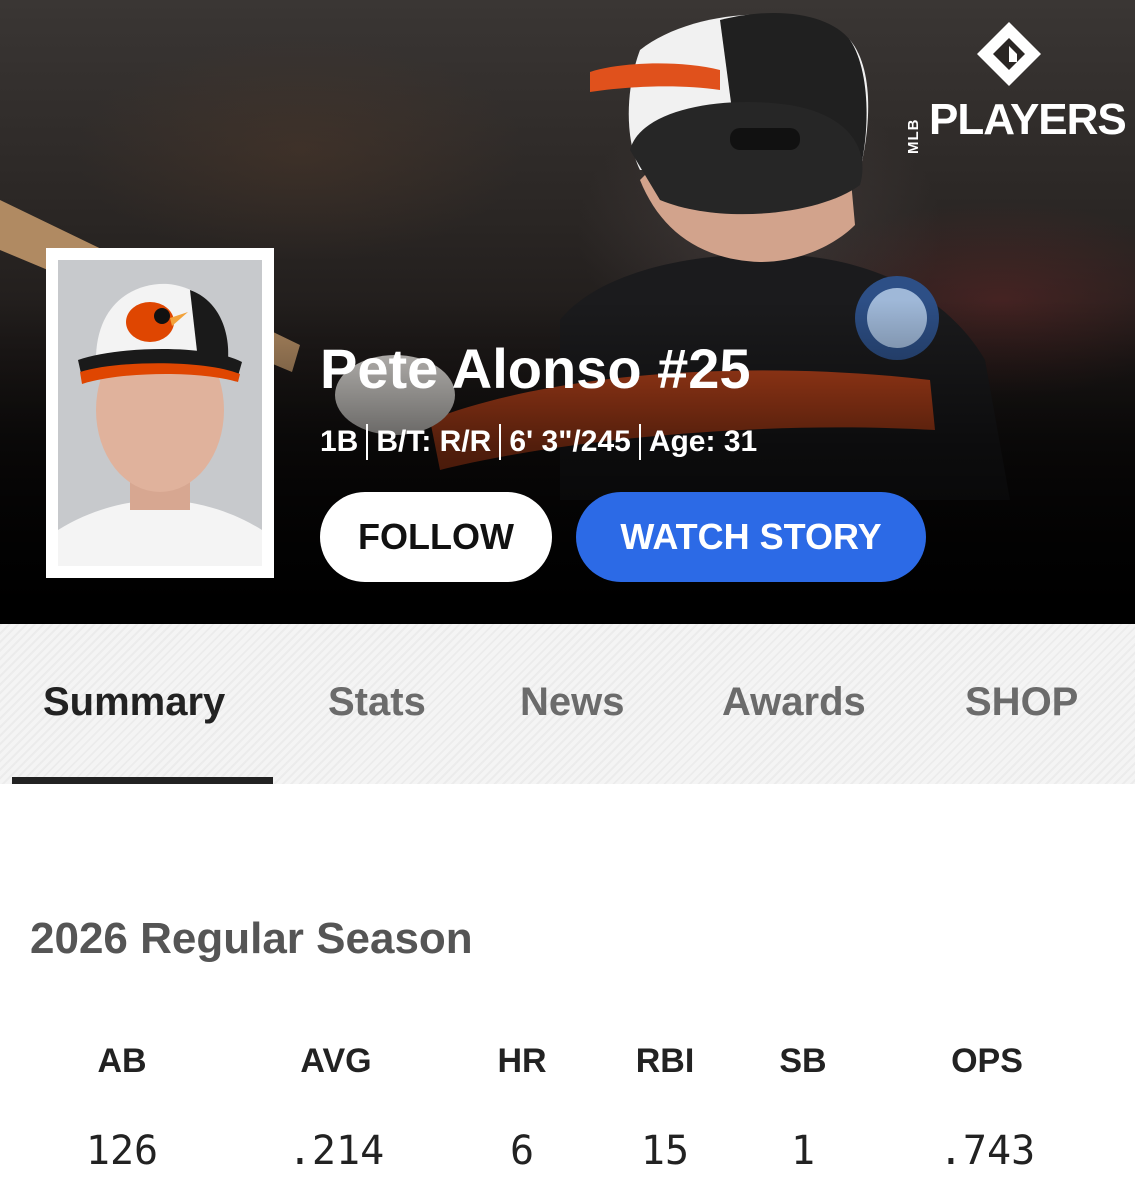 This screenshot has height=1200, width=1135. I want to click on tab-stats: Stats, so click(377, 702).